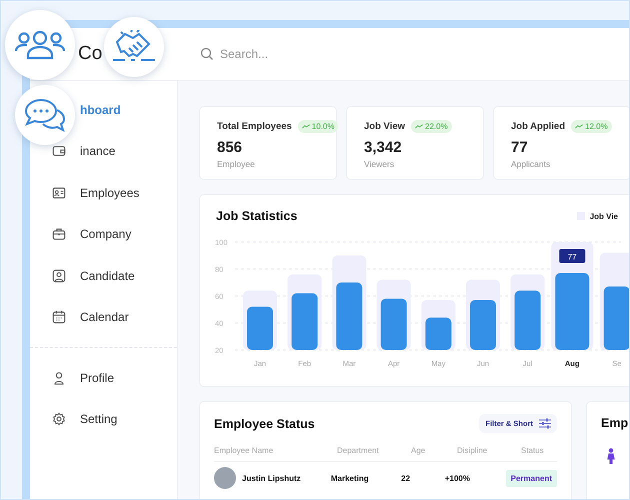 The image size is (630, 500). Describe the element at coordinates (90, 53) in the screenshot. I see `logo-text: Co` at that location.